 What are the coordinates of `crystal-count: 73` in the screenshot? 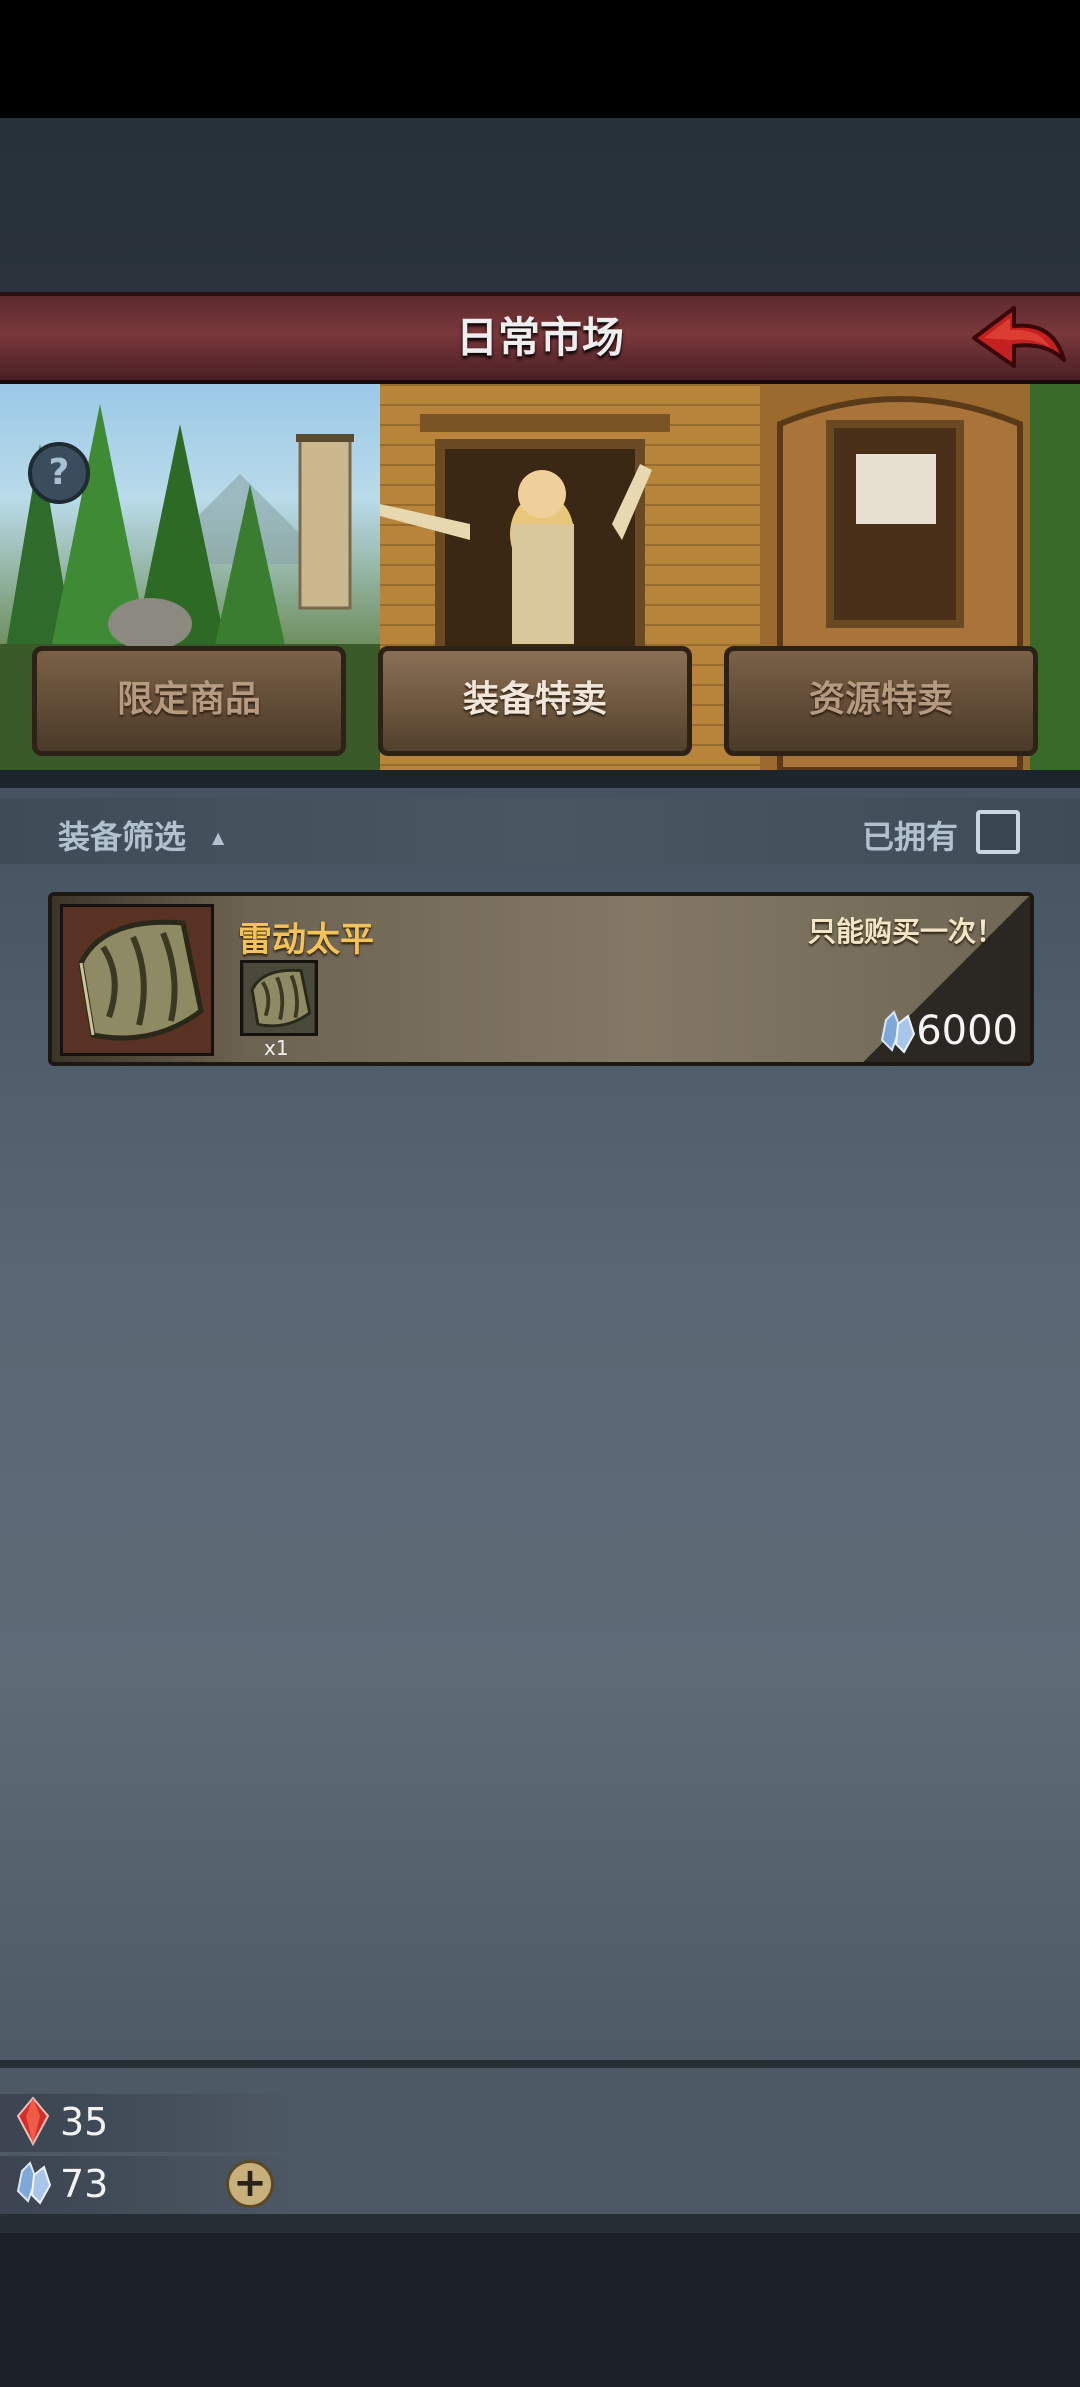 It's located at (84, 2184).